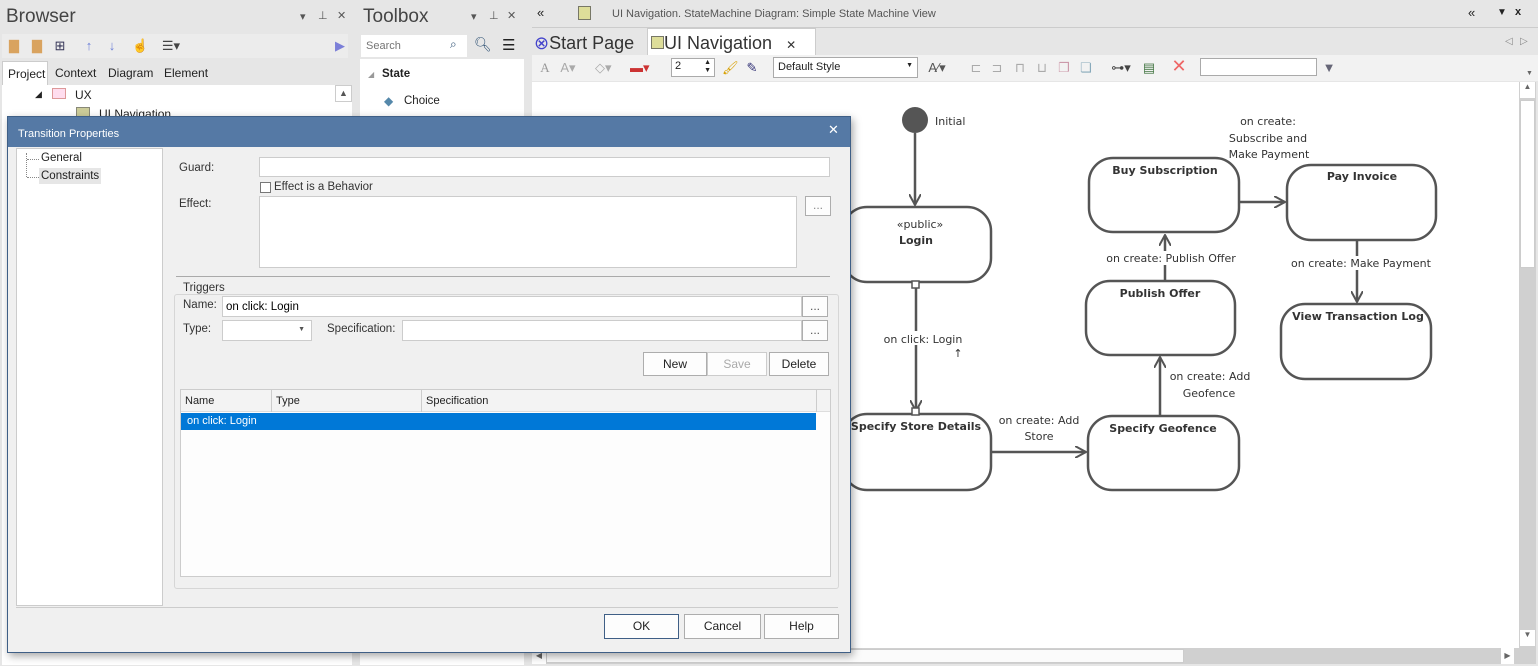 The image size is (1538, 666). What do you see at coordinates (950, 121) in the screenshot?
I see `initial-label: Initial` at bounding box center [950, 121].